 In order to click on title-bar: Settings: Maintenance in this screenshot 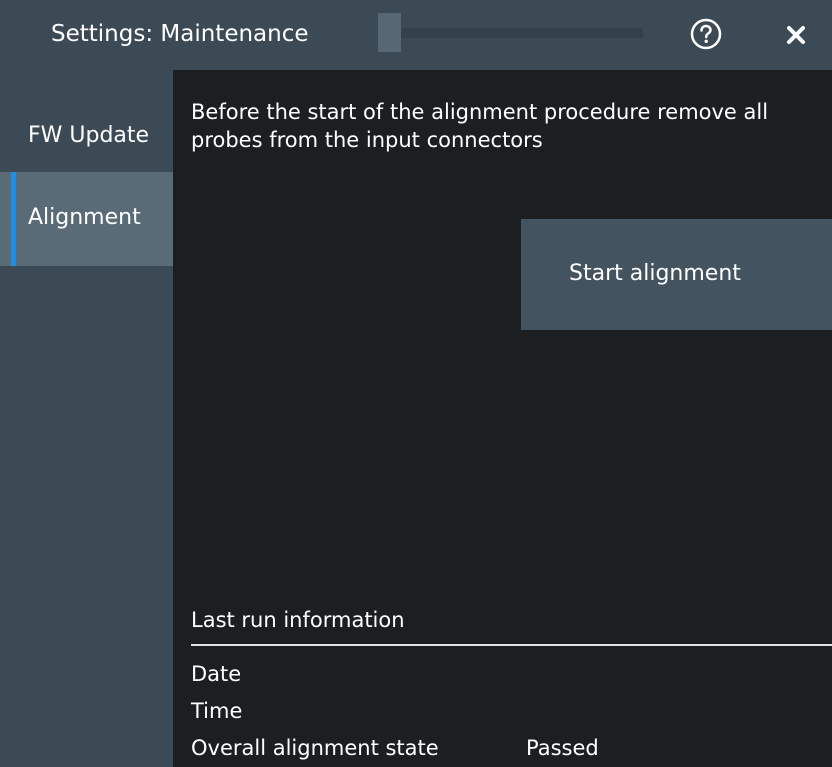, I will do `click(416, 35)`.